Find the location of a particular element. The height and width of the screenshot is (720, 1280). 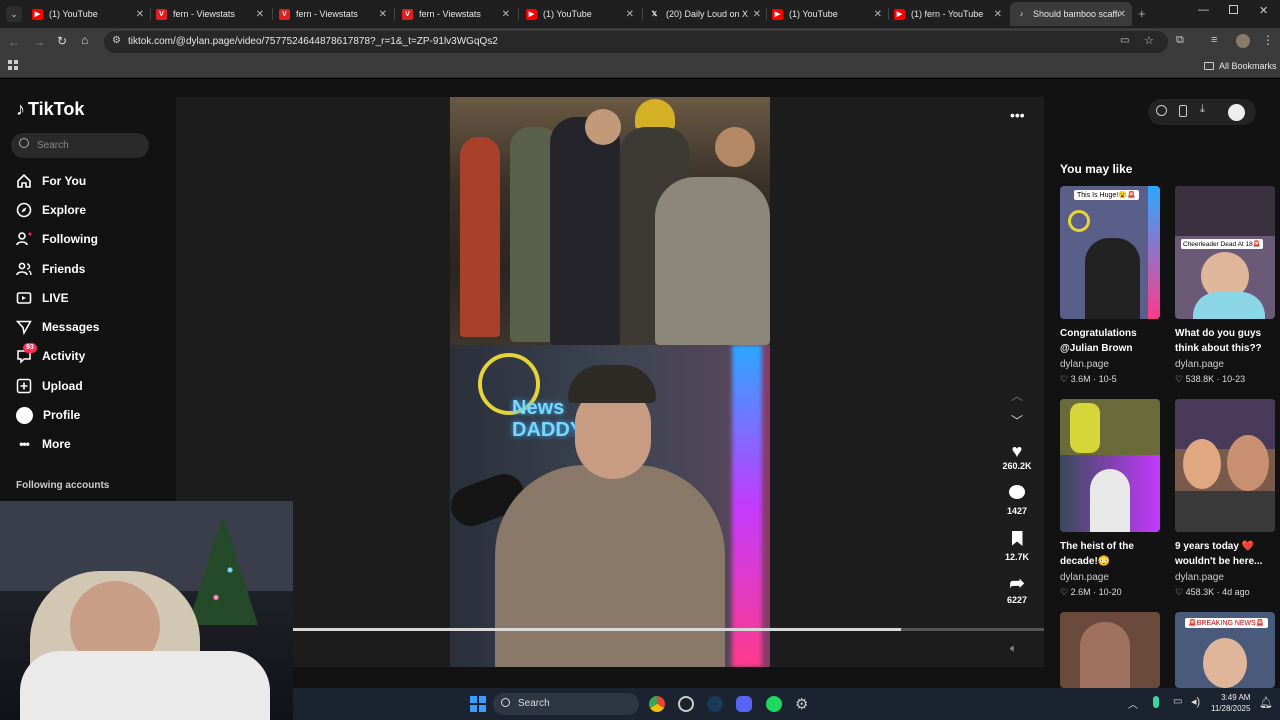

sidebar-item-label: Upload is located at coordinates (62, 386).